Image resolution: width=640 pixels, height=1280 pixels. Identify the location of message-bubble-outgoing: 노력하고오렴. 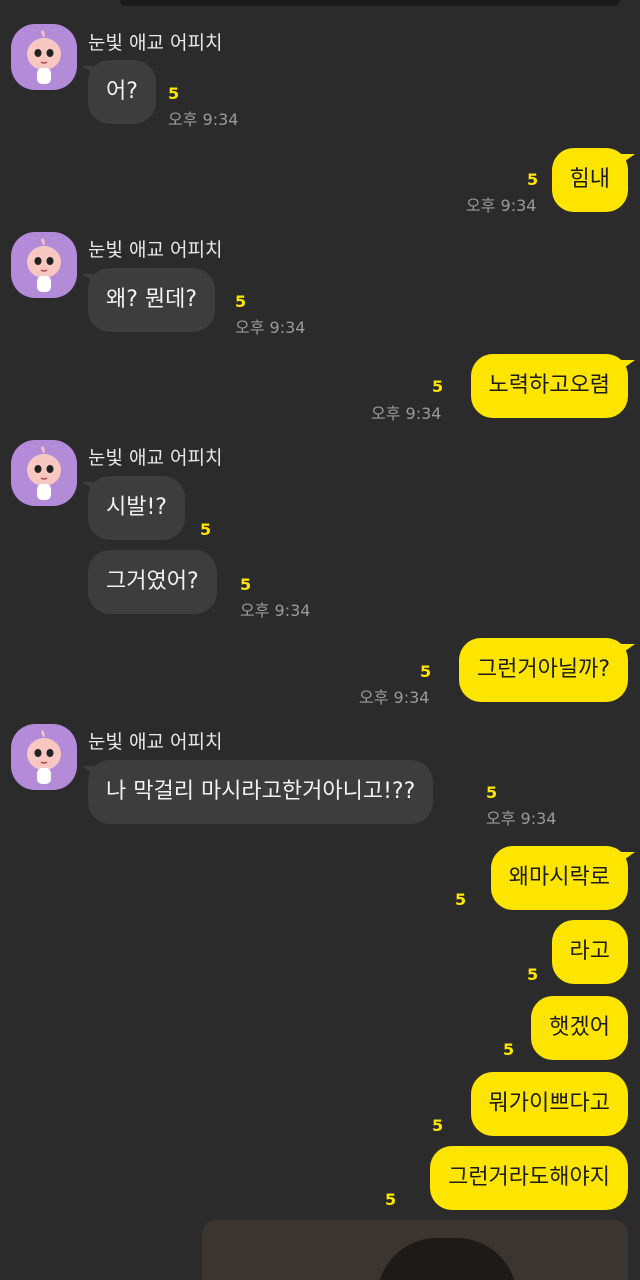
(553, 386).